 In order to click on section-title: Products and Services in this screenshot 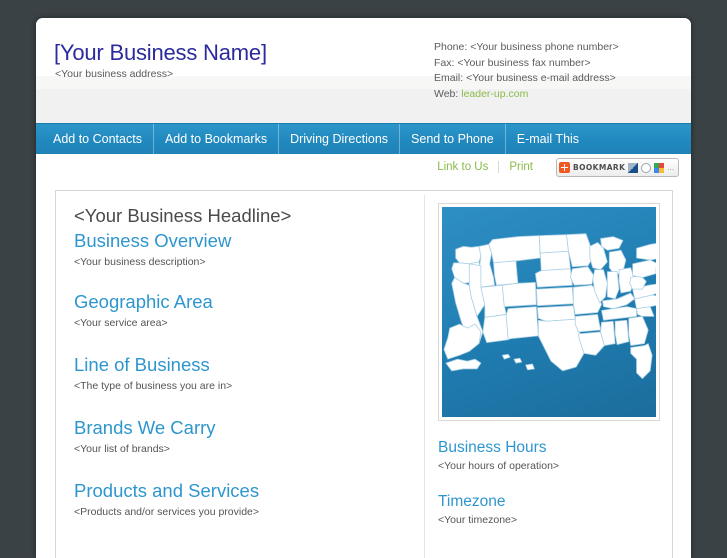, I will do `click(167, 490)`.